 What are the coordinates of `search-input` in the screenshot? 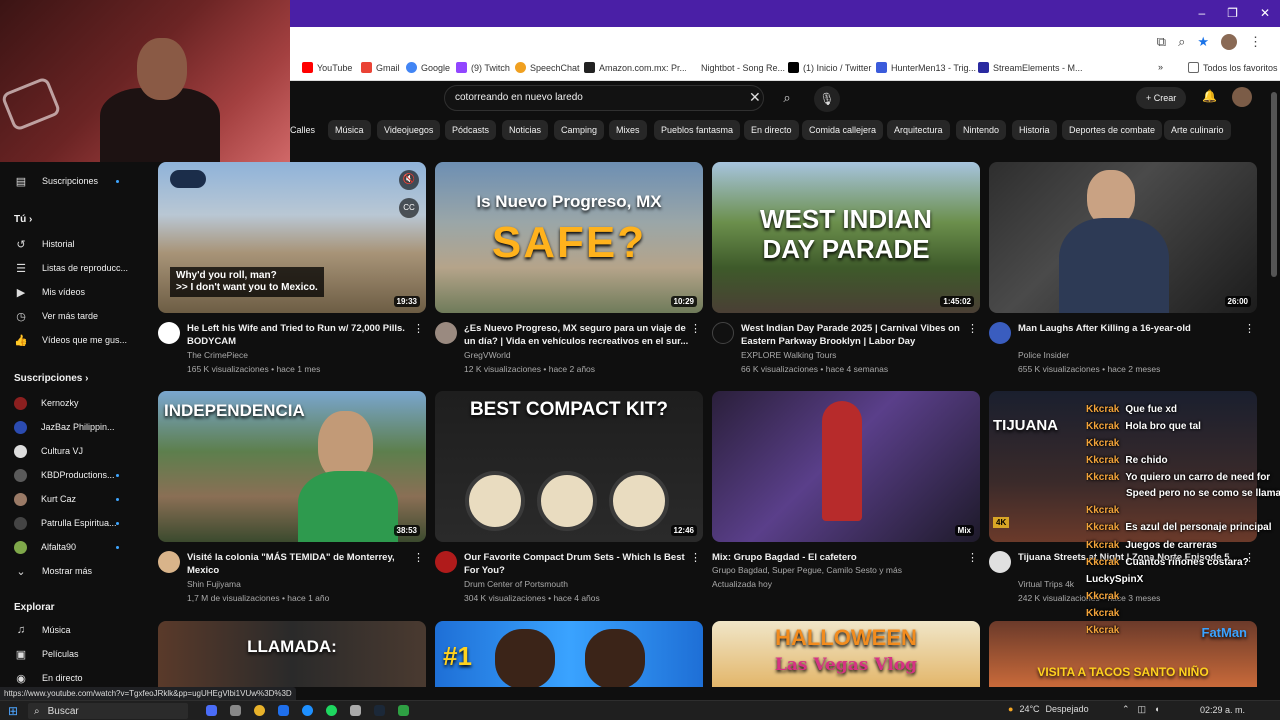 It's located at (580, 97).